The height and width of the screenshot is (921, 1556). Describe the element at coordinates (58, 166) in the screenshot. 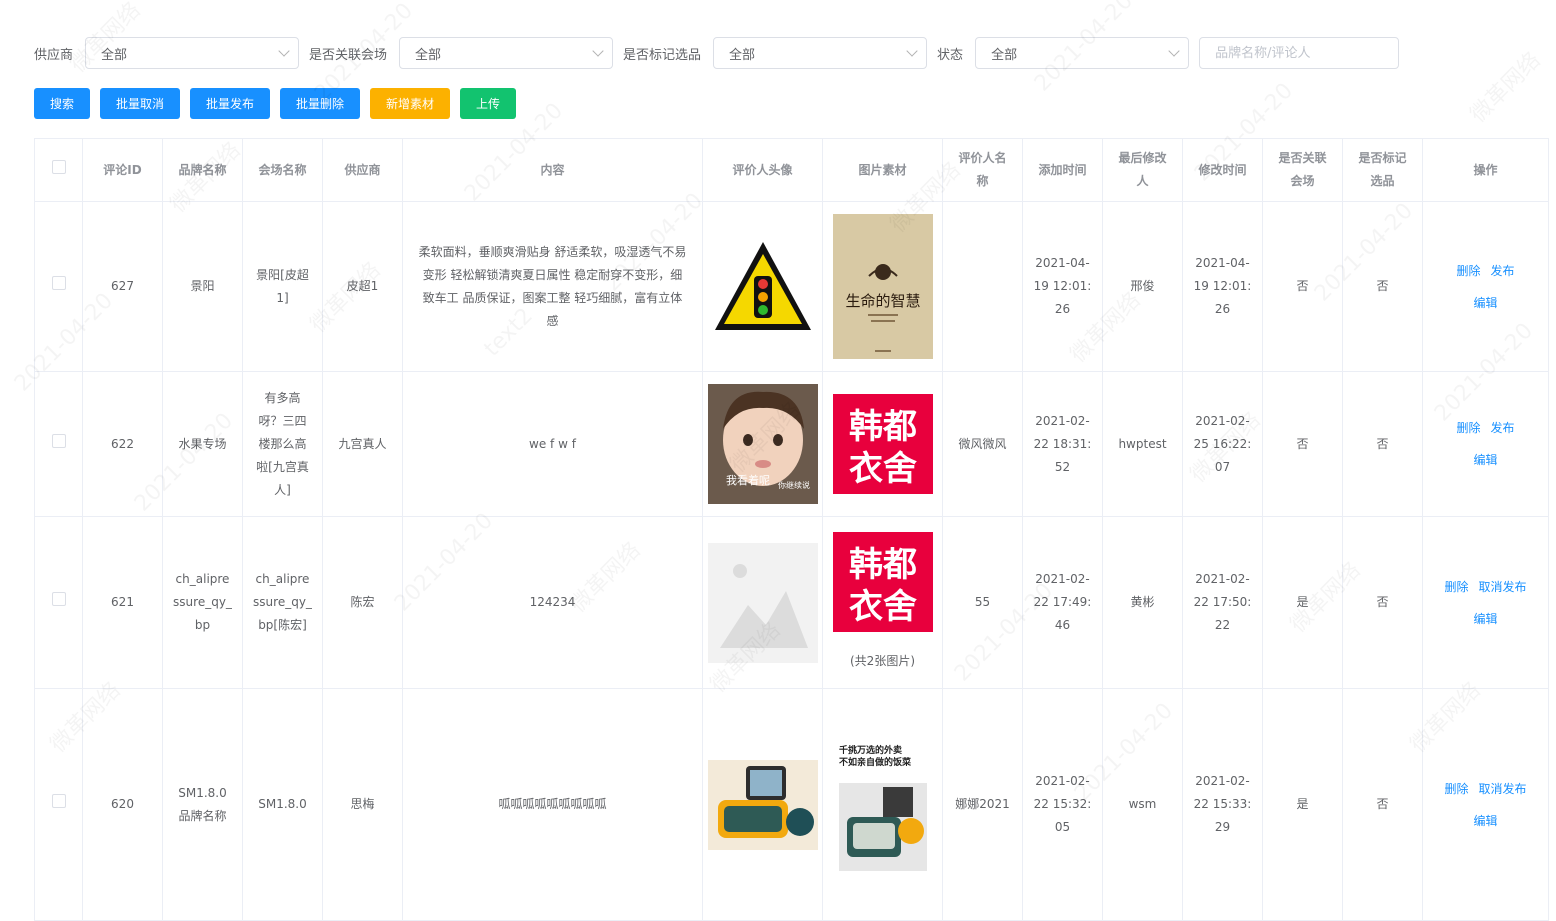

I see `select-all-checkbox` at that location.